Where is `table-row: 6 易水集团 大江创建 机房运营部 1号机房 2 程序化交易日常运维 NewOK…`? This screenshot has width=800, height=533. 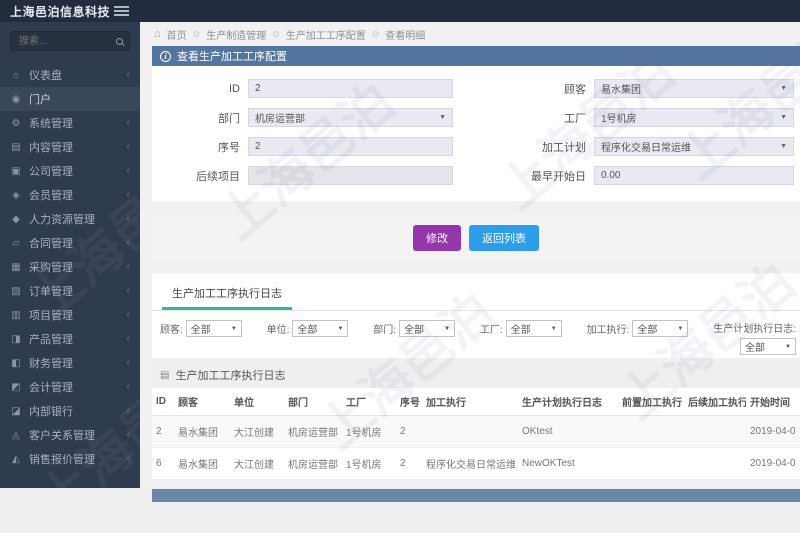 table-row: 6 易水集团 大江创建 机房运营部 1号机房 2 程序化交易日常运维 NewOK… is located at coordinates (476, 463).